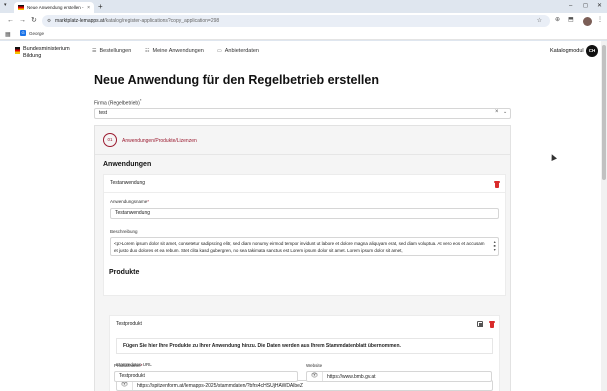 The image size is (607, 391). Describe the element at coordinates (118, 102) in the screenshot. I see `firma-label: Firma (Regelbetrieb)*` at that location.